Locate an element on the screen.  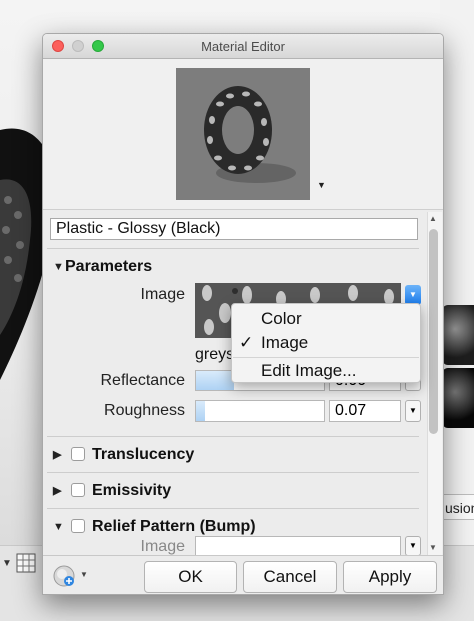
emissivity-section-header: ▶ Emissivity is located at coordinates (112, 491).